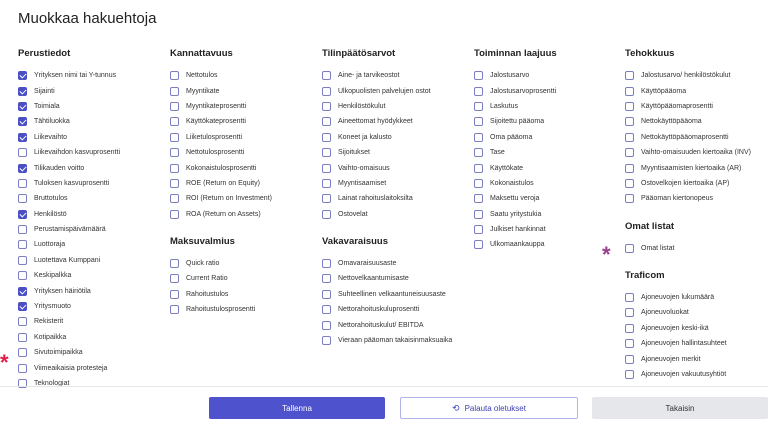 The width and height of the screenshot is (768, 428). I want to click on checkbox-row: Koneet ja kalusto, so click(387, 137).